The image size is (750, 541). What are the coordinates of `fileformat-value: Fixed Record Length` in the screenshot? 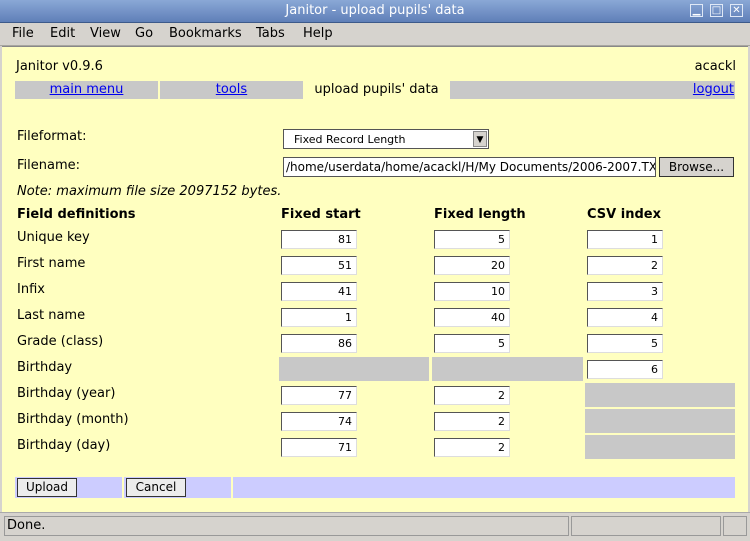 It's located at (350, 139).